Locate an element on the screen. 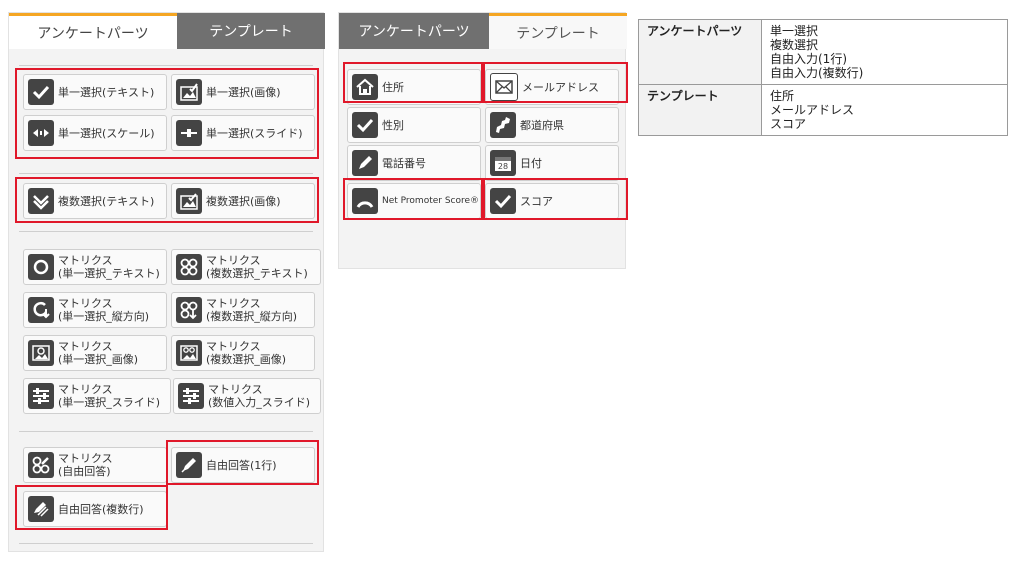 Image resolution: width=1024 pixels, height=568 pixels. table-row: アンケートパーツ 単一選択 複数選択 自由入力(1行) 自由入力(複数行) is located at coordinates (823, 52).